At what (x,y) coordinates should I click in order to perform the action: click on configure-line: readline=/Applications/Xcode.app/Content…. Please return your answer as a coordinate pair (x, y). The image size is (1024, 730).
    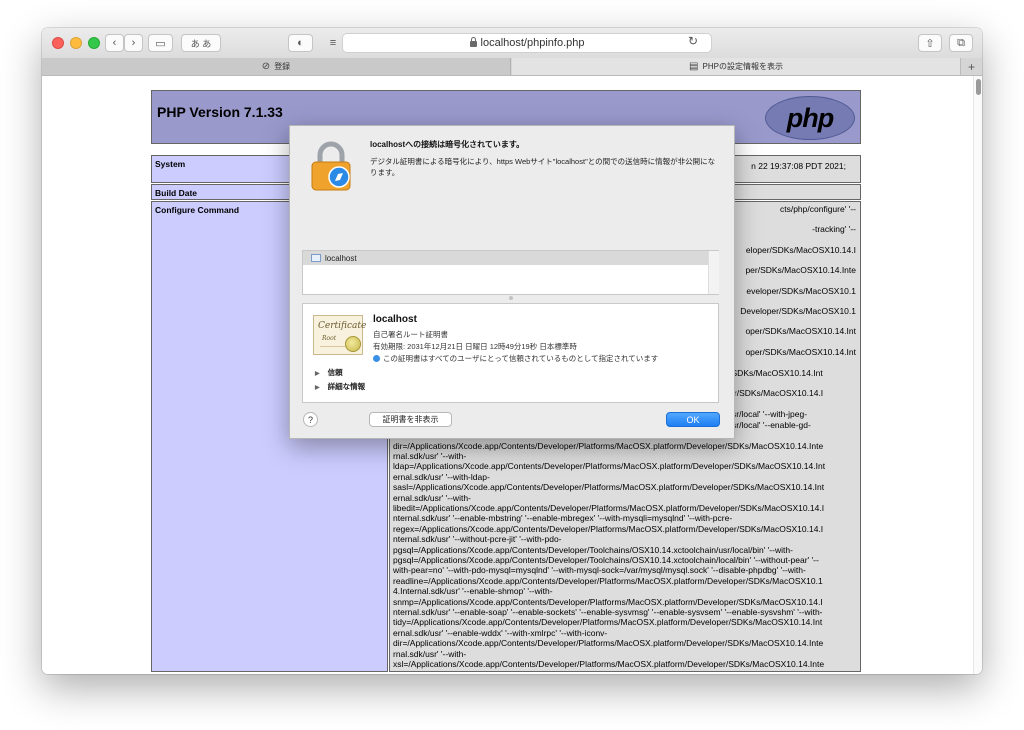
    Looking at the image, I should click on (608, 580).